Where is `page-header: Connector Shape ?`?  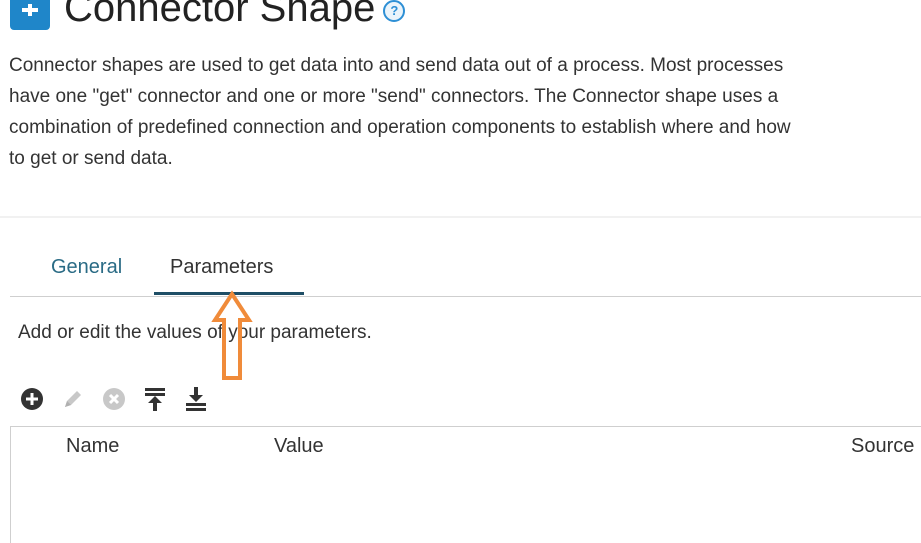 page-header: Connector Shape ? is located at coordinates (208, 17).